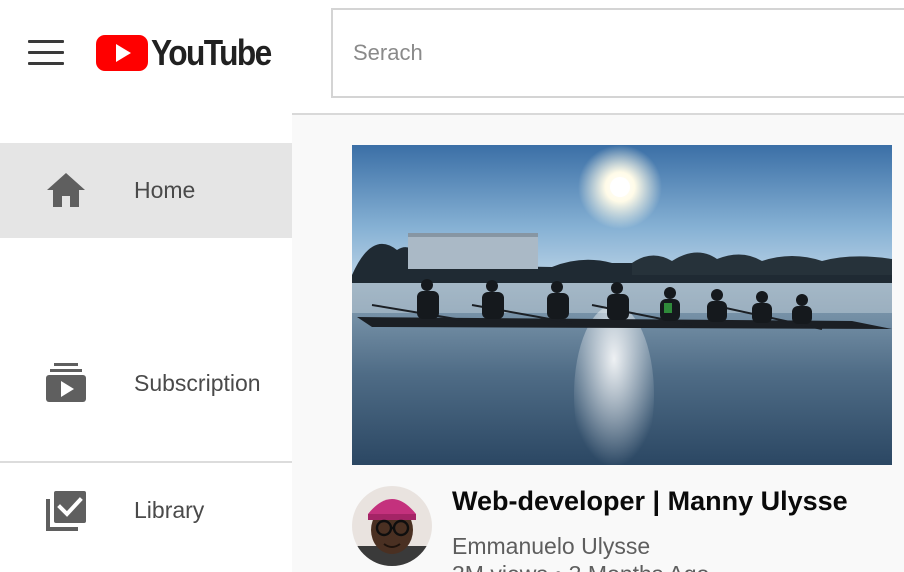 This screenshot has height=572, width=904. What do you see at coordinates (211, 52) in the screenshot?
I see `logo-text: YouTube` at bounding box center [211, 52].